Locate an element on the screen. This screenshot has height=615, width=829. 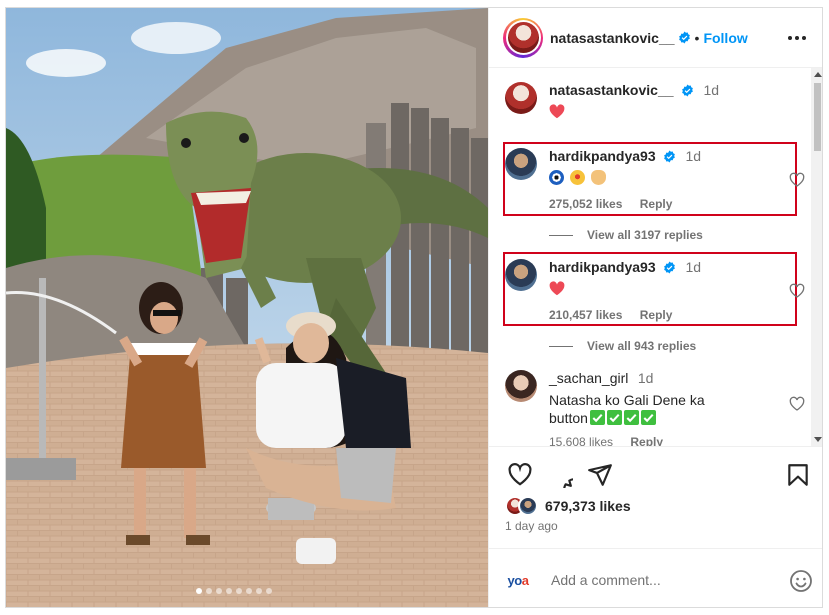
ok-hand-icon is located at coordinates (598, 177).